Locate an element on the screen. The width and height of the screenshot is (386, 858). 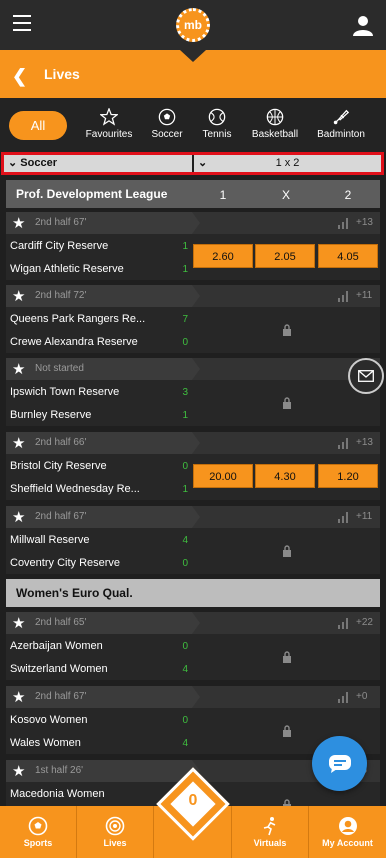
odds-button: 1.20 is located at coordinates (348, 476).